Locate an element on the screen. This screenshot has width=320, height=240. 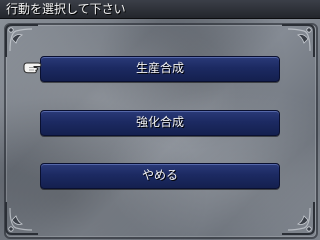
prompt-title: 行動を選択して下さい is located at coordinates (66, 9).